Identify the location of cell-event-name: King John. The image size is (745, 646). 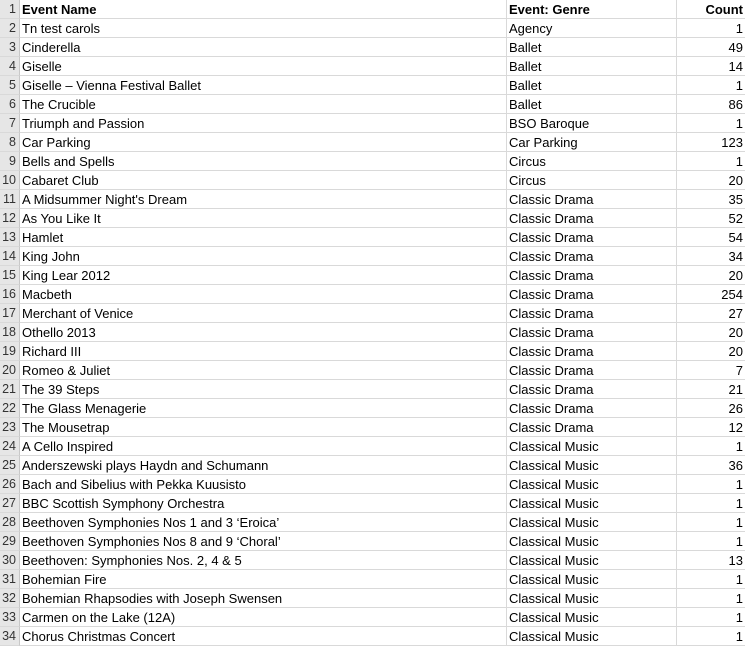
(263, 256).